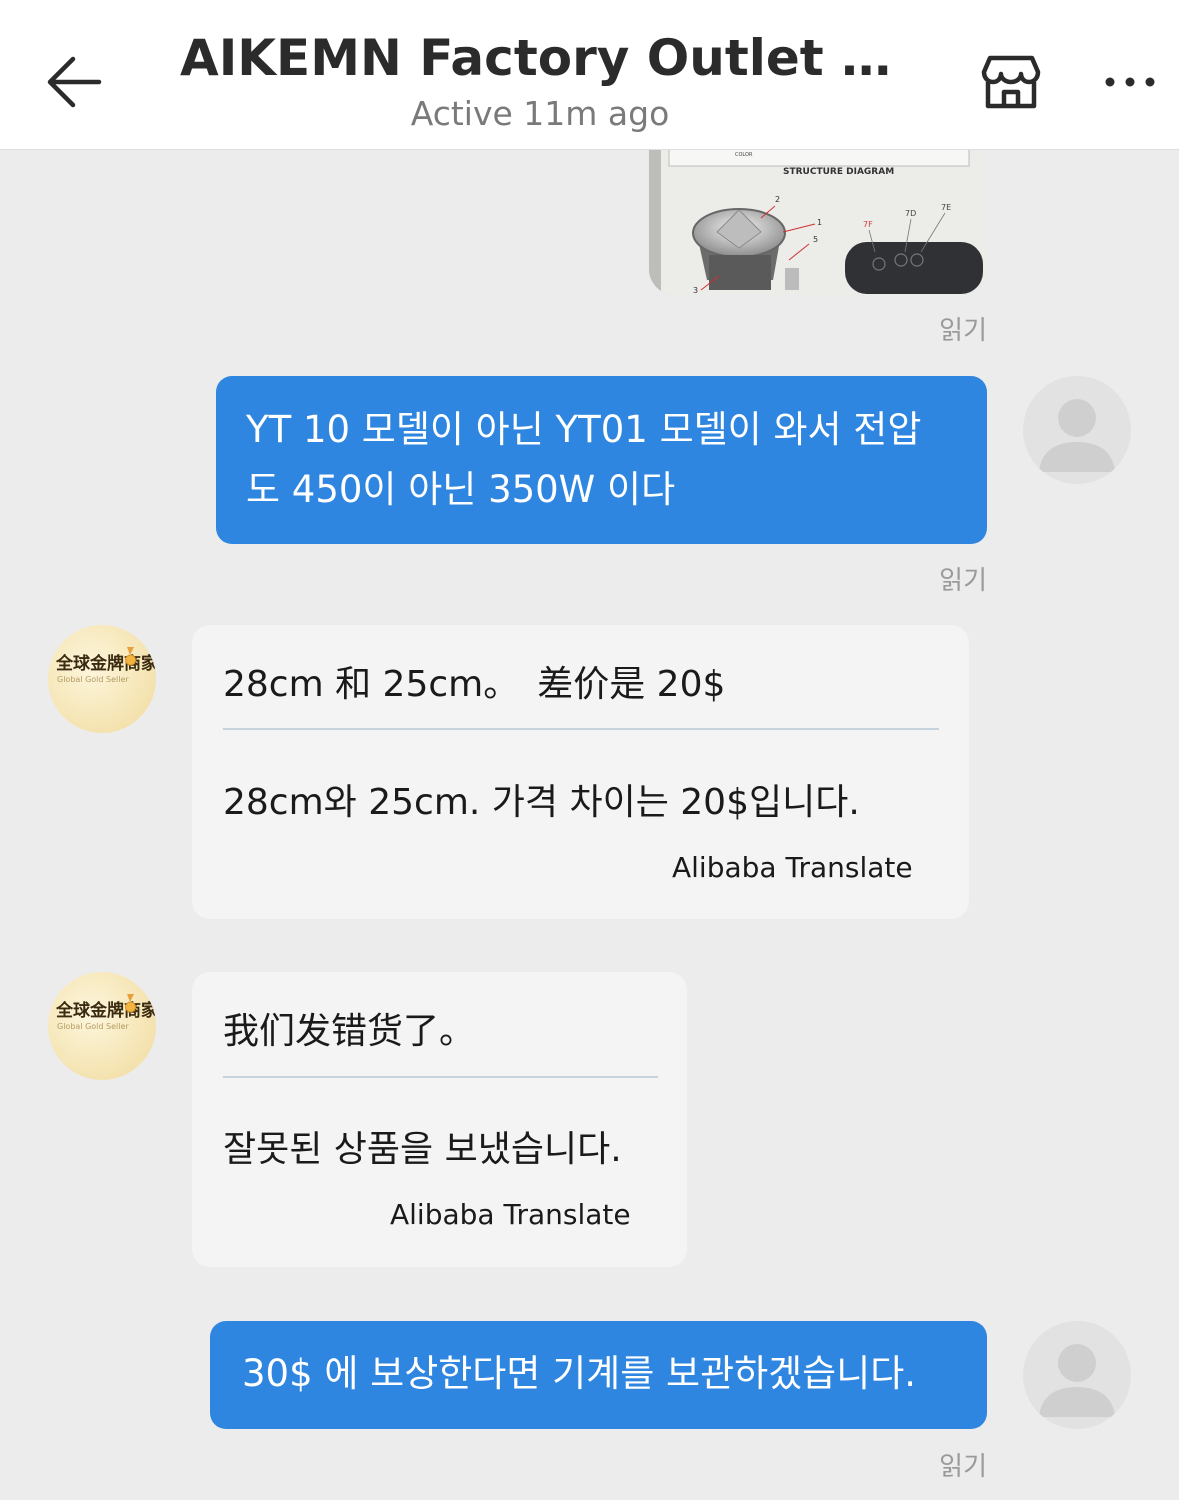 The image size is (1179, 1500). What do you see at coordinates (584, 429) in the screenshot?
I see `message-text-line-1: YT 10 모델이 아닌 YT01 모델이 와서 전압` at bounding box center [584, 429].